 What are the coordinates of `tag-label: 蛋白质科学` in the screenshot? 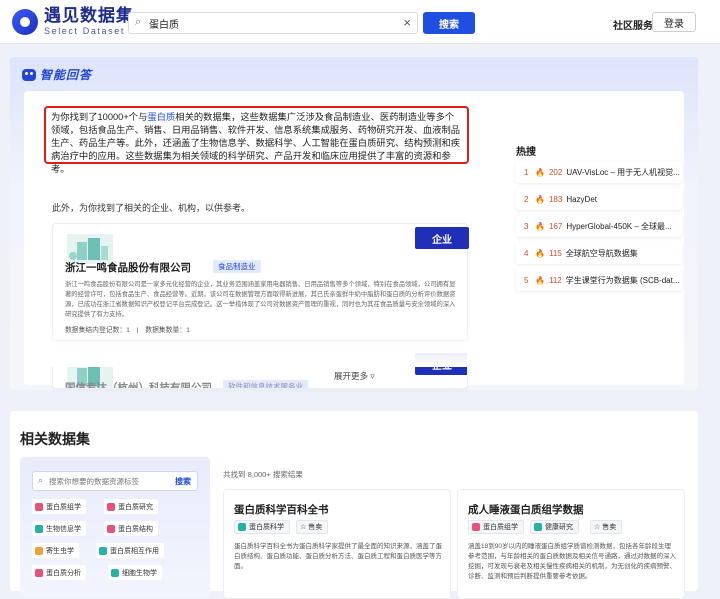 It's located at (266, 527).